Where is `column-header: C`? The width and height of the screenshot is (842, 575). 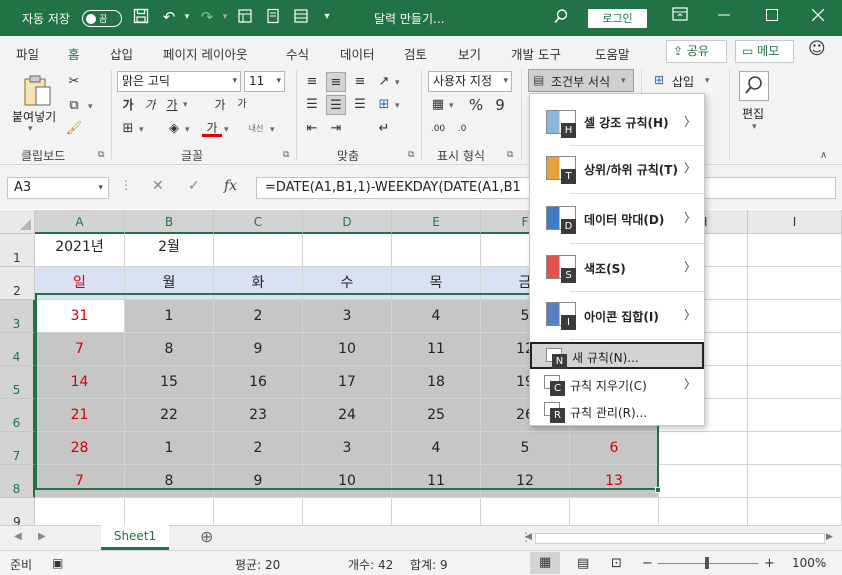
column-header: C is located at coordinates (258, 222).